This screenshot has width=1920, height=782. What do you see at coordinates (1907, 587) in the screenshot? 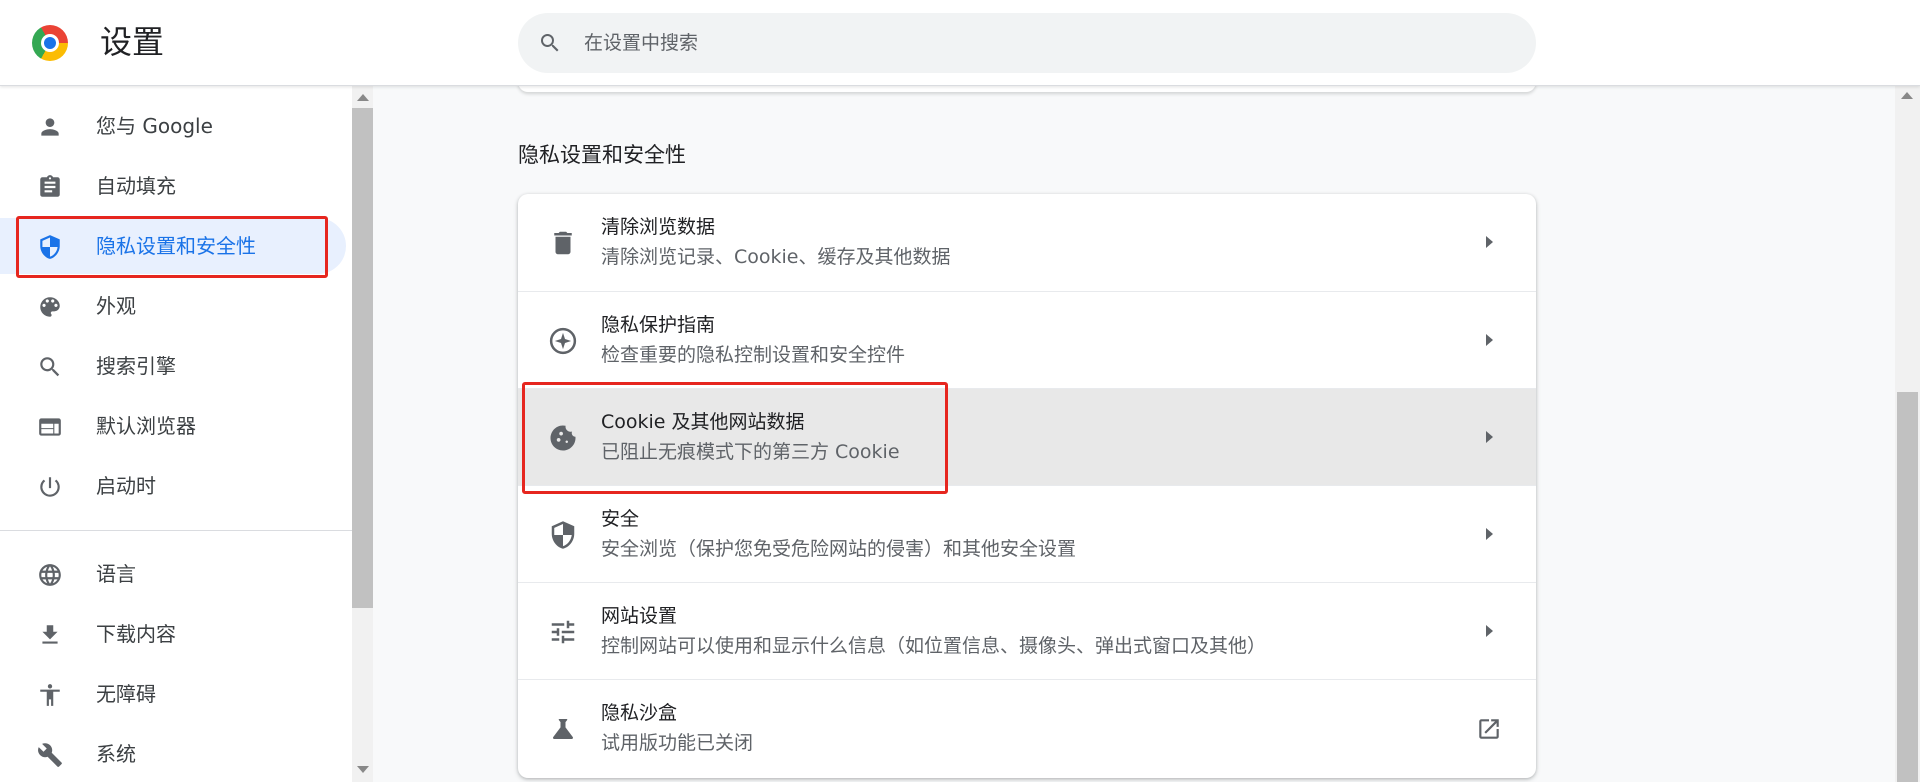
I see `main-scrollbar-thumb` at bounding box center [1907, 587].